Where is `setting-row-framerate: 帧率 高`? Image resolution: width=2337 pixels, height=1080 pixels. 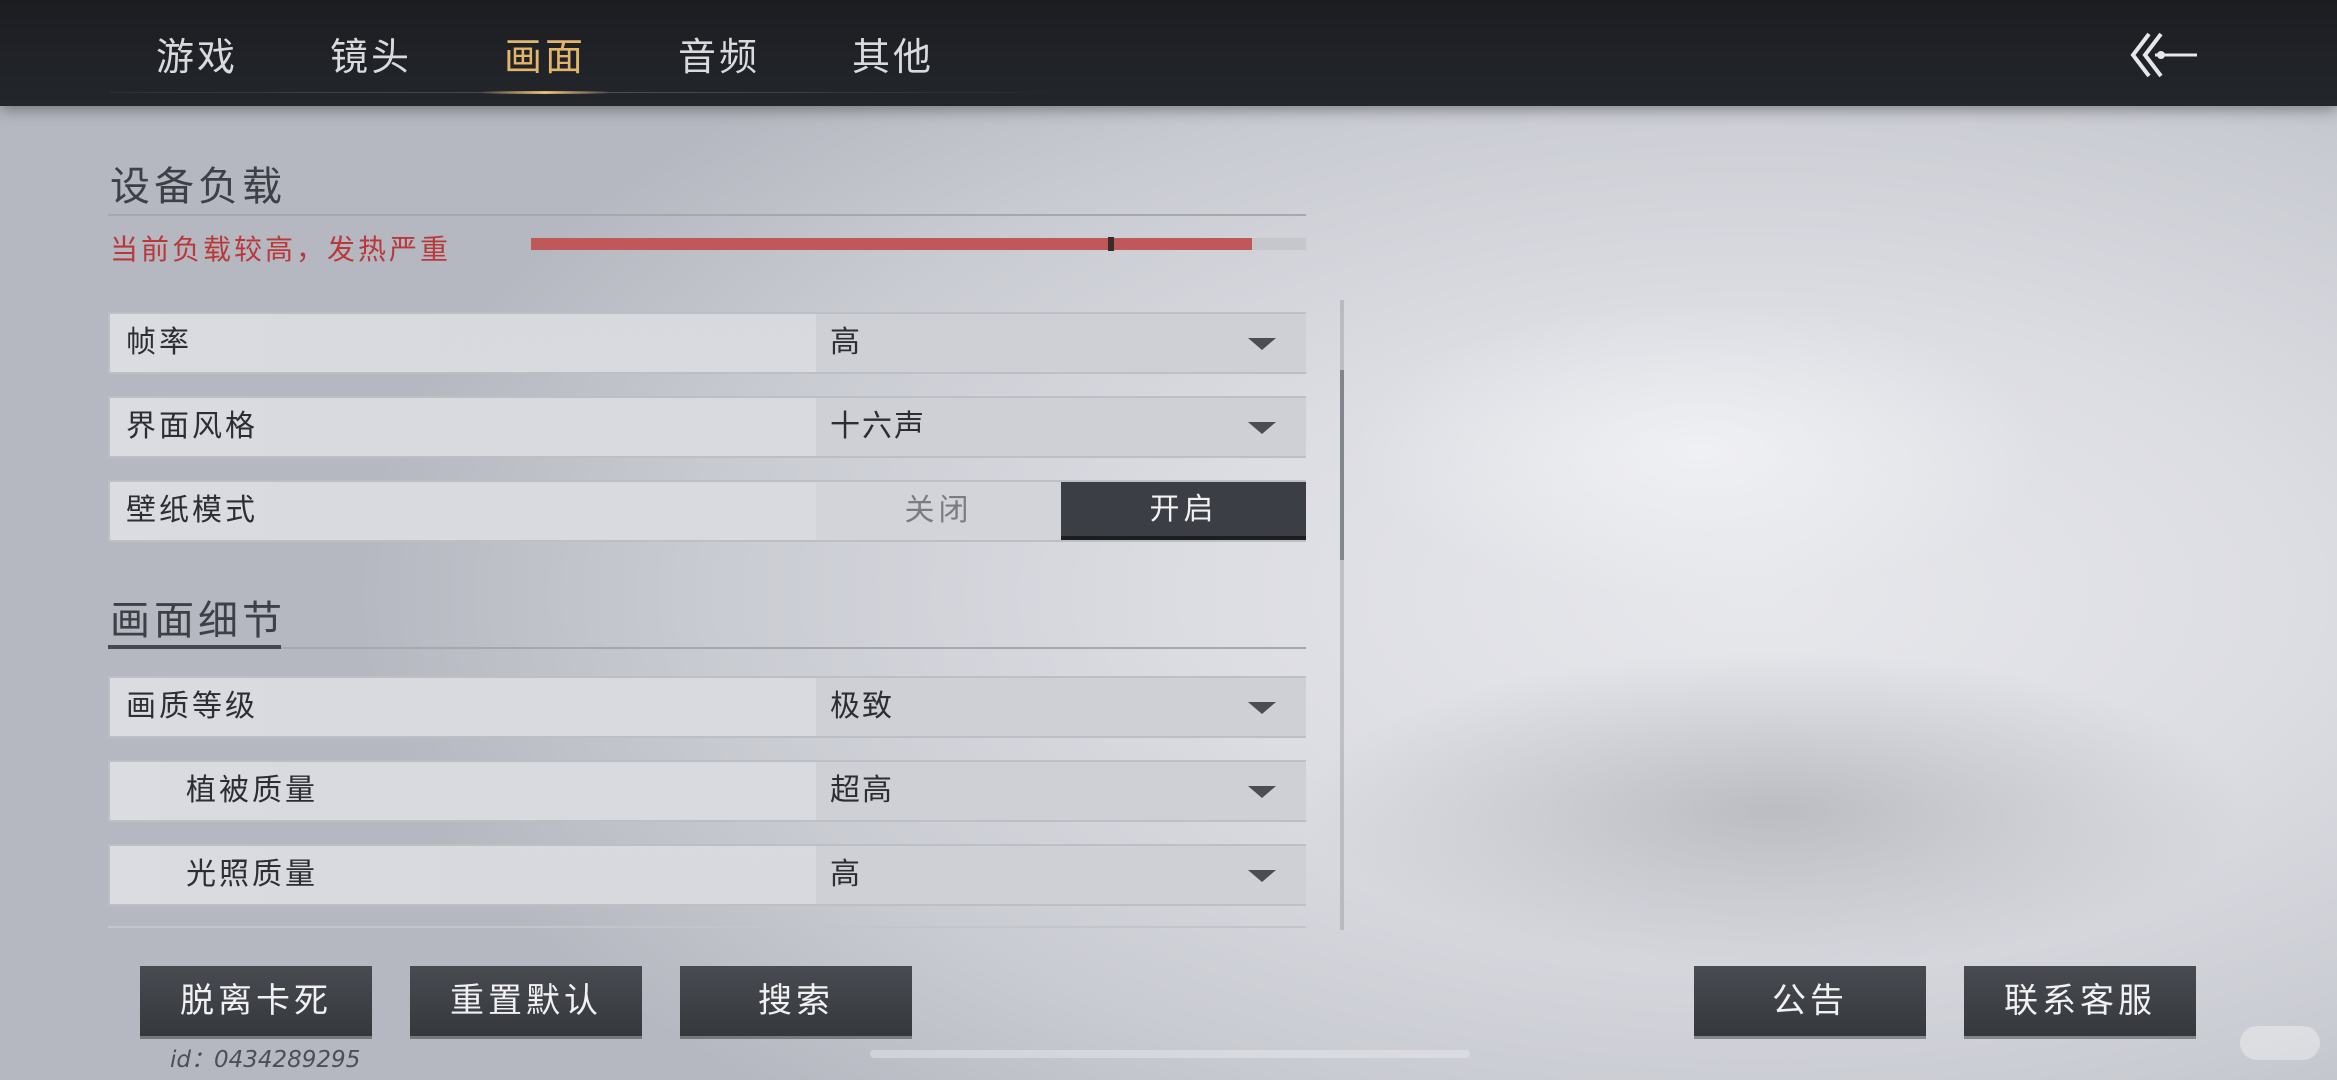 setting-row-framerate: 帧率 高 is located at coordinates (707, 343).